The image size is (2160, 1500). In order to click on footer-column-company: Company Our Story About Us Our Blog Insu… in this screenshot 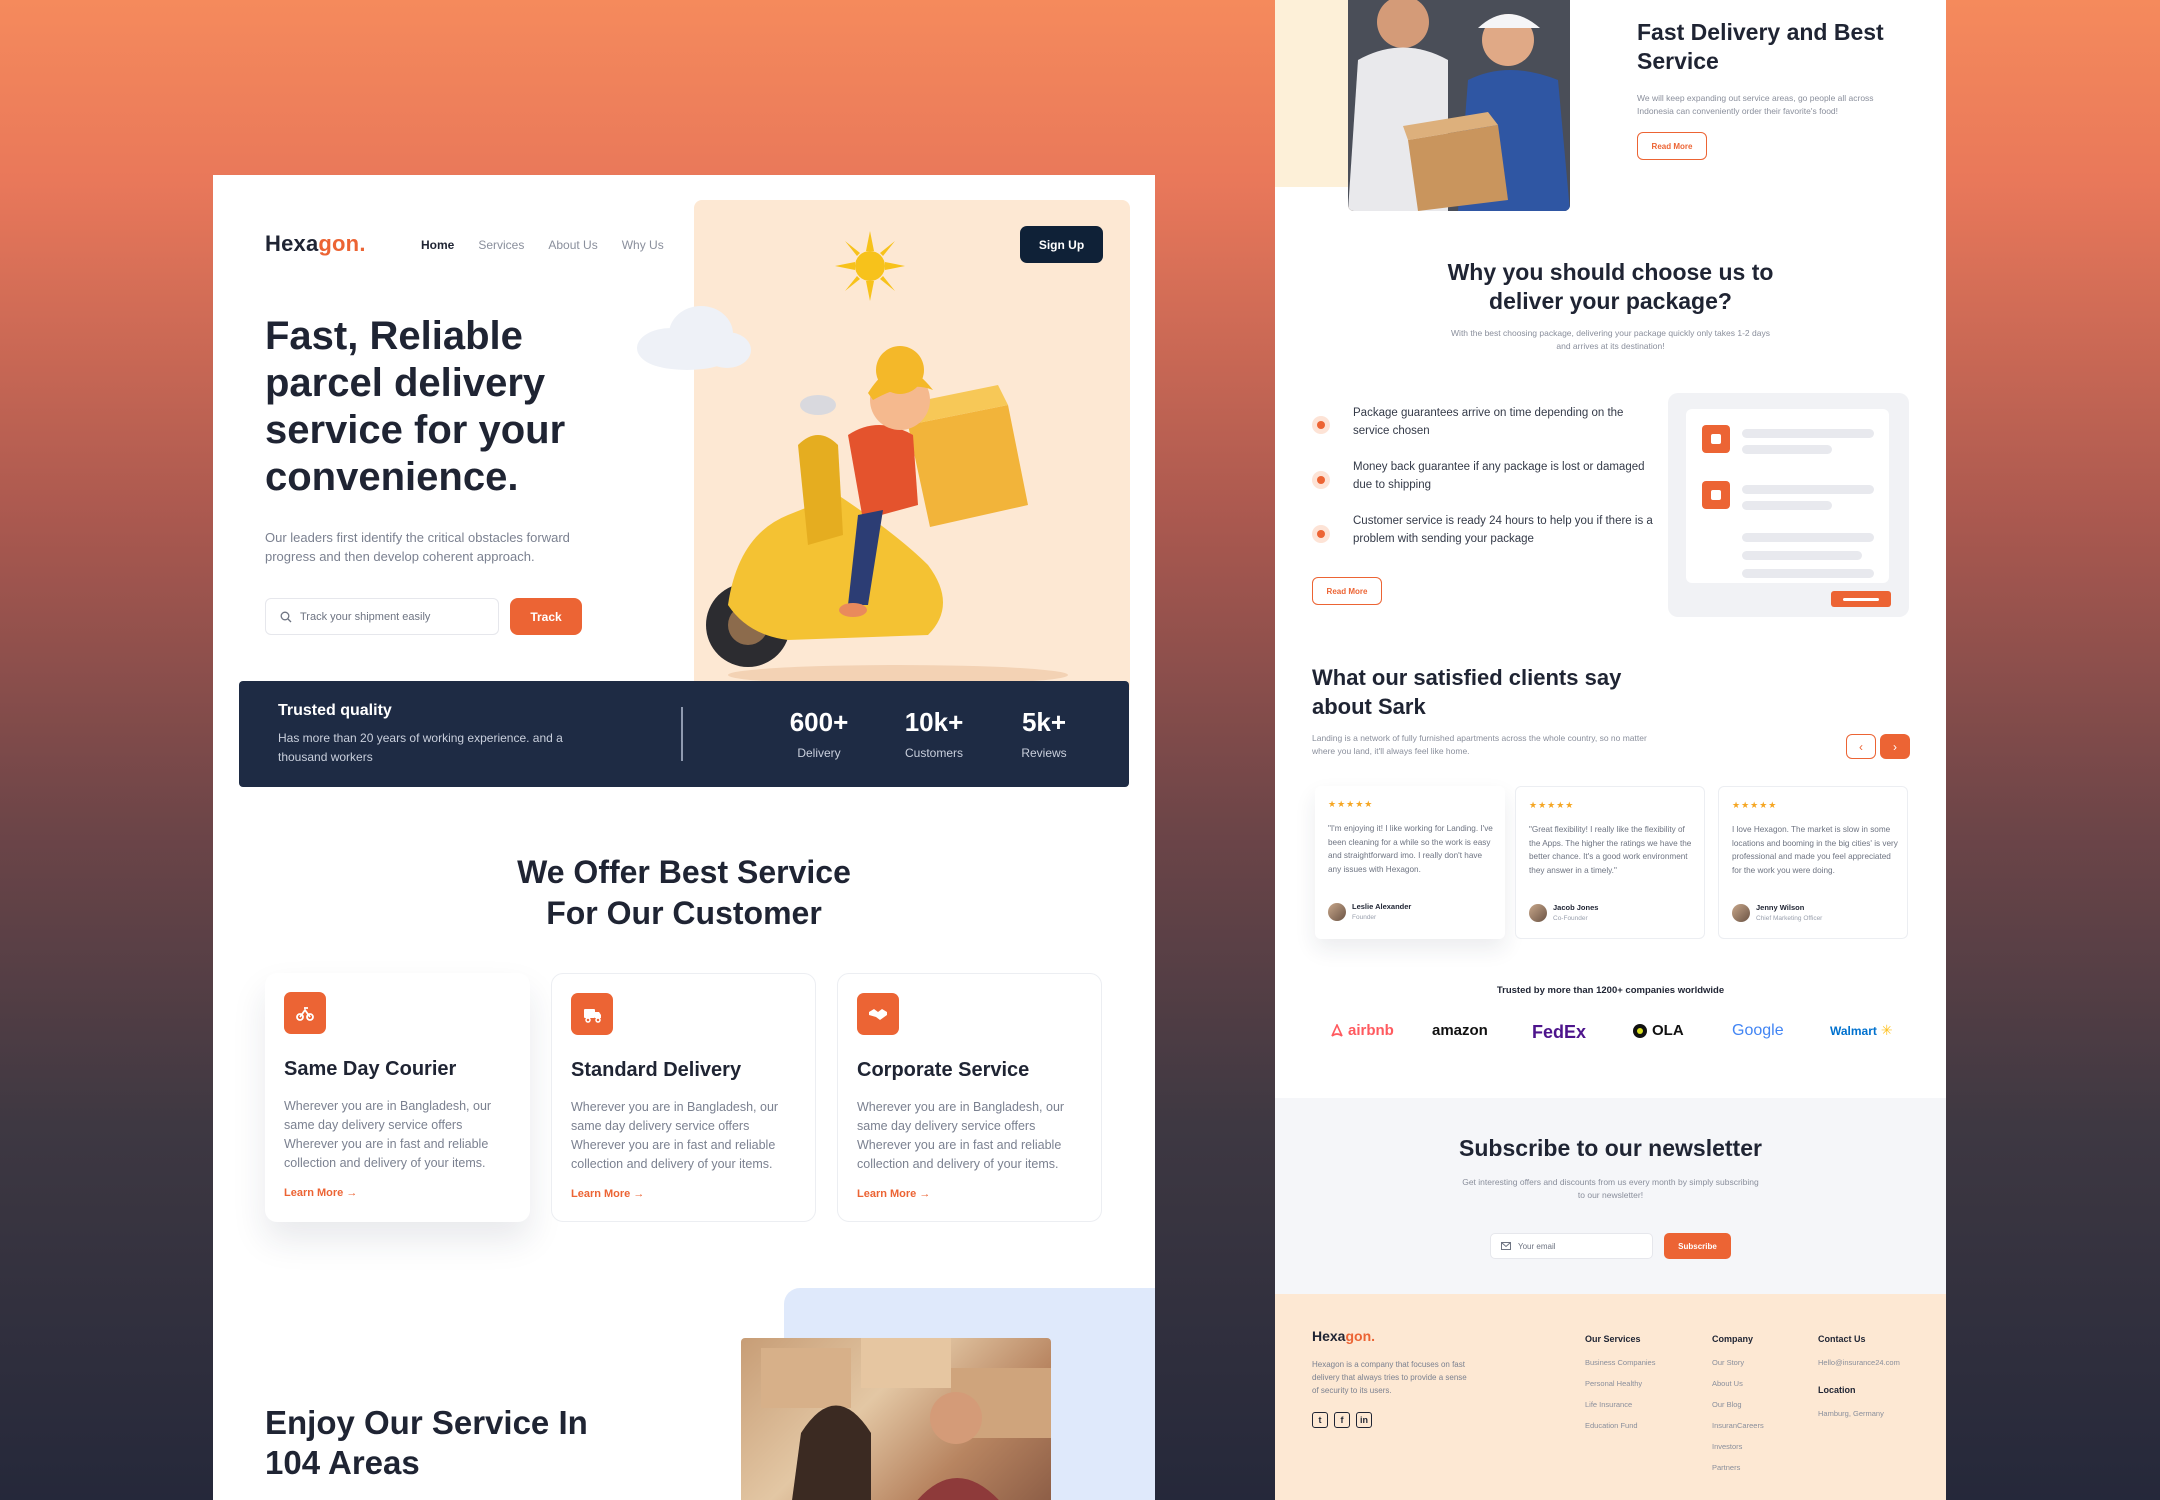, I will do `click(1738, 1403)`.